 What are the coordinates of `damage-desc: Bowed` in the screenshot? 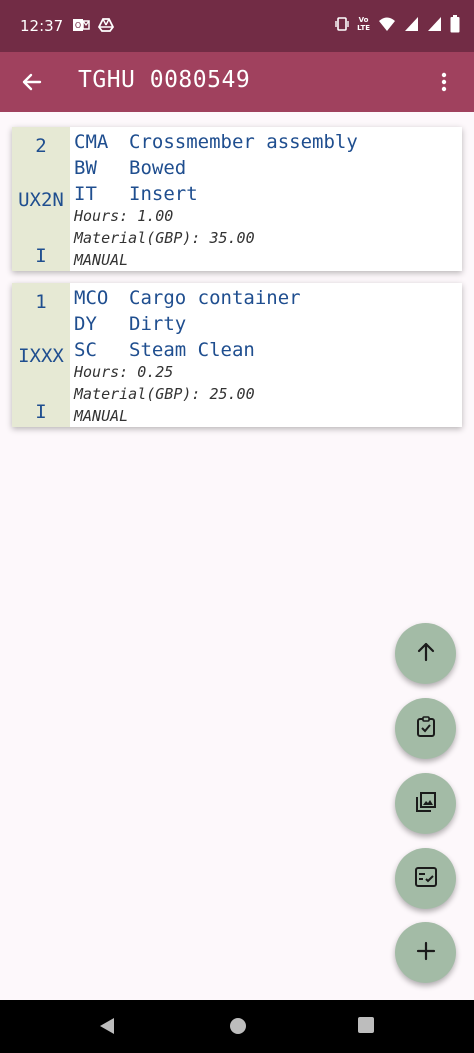 It's located at (158, 168).